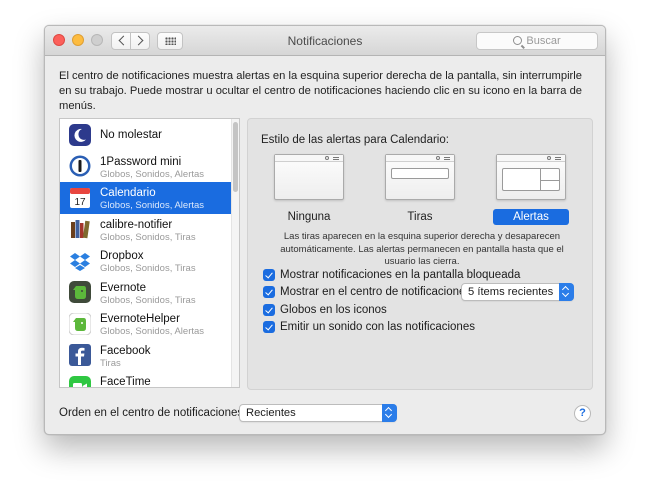  What do you see at coordinates (543, 41) in the screenshot?
I see `search-placeholder: Buscar` at bounding box center [543, 41].